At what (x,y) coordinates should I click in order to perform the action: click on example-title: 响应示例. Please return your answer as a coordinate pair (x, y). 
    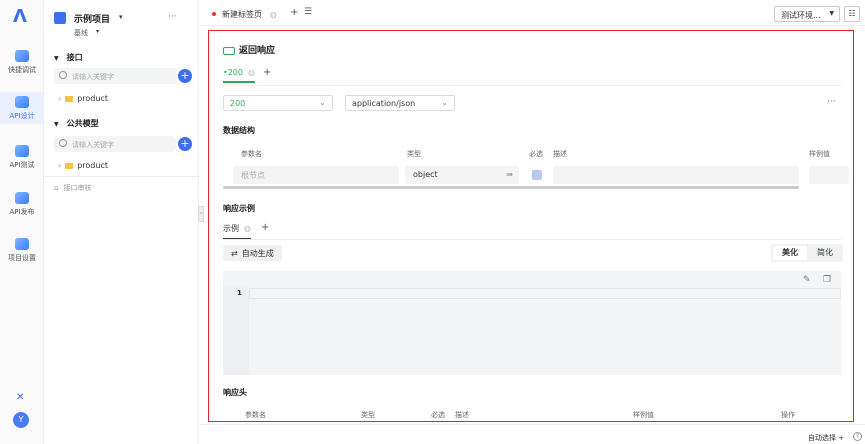
    Looking at the image, I should click on (239, 208).